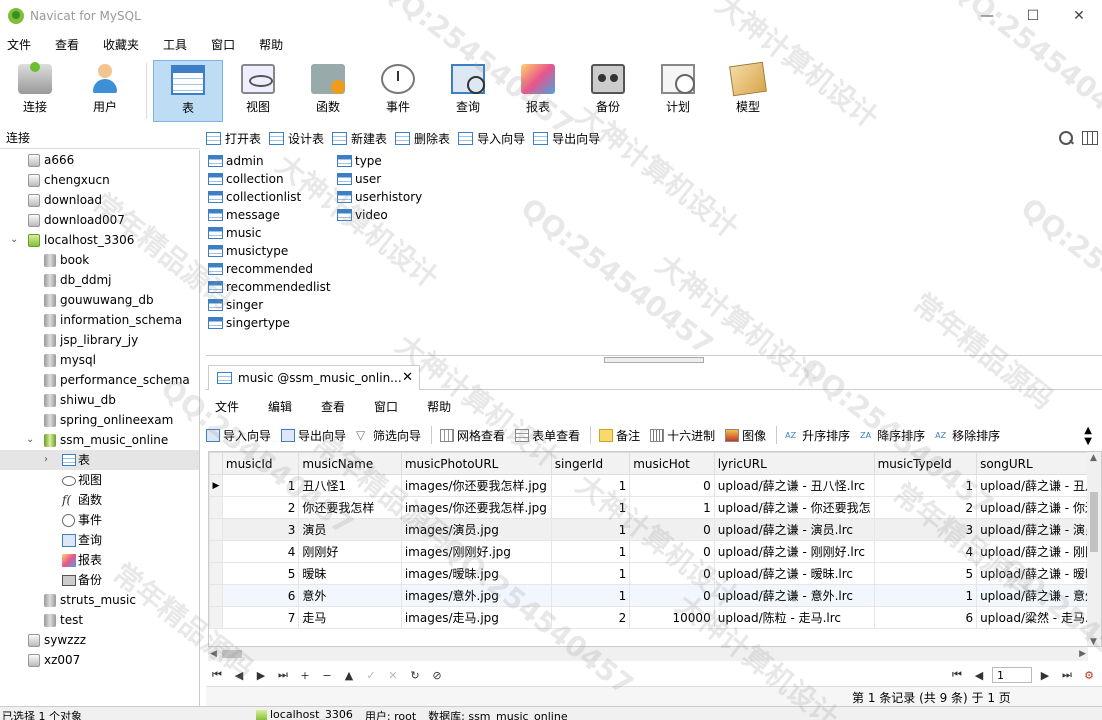 Image resolution: width=1102 pixels, height=720 pixels. What do you see at coordinates (99, 160) in the screenshot?
I see `tree-item: a666` at bounding box center [99, 160].